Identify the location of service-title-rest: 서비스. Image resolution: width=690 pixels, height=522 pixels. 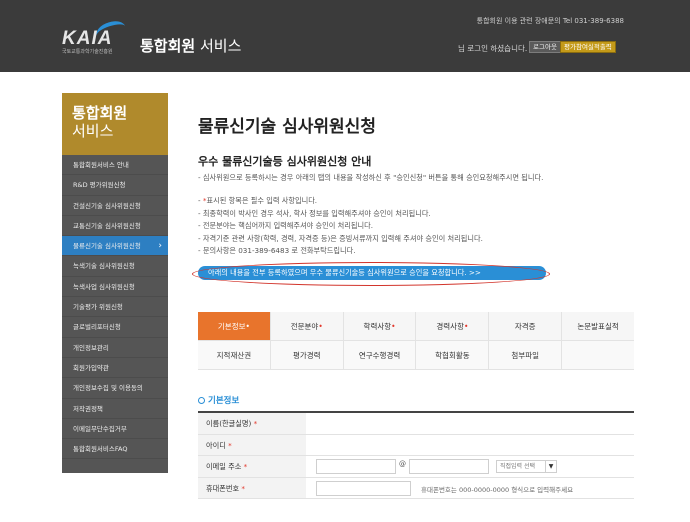
(218, 46).